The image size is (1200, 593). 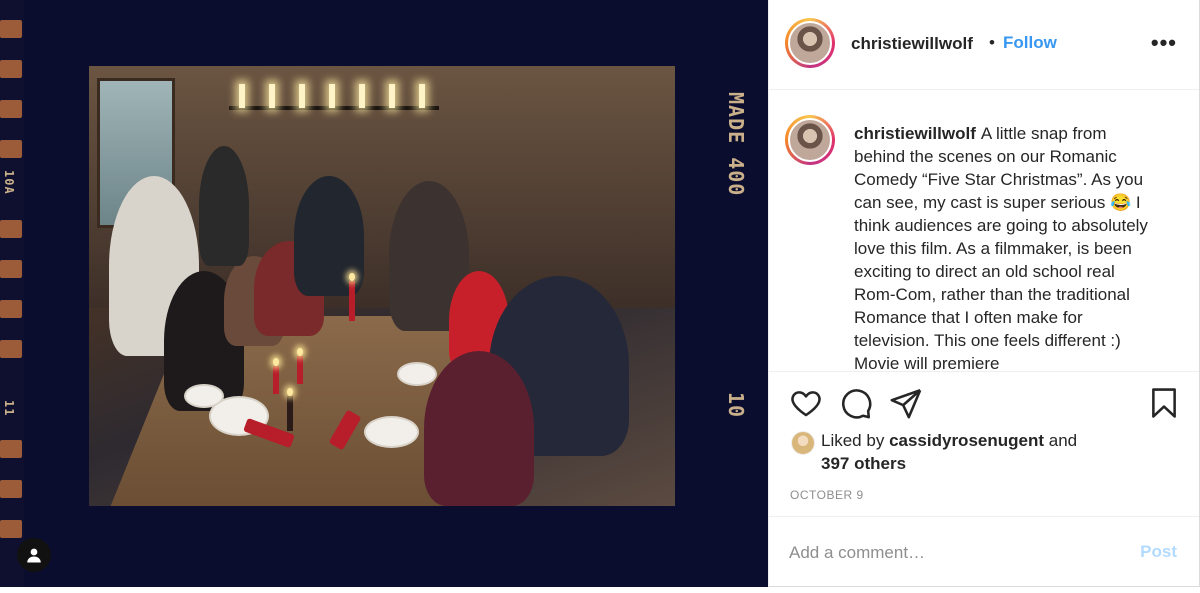 I want to click on share-button, so click(x=906, y=403).